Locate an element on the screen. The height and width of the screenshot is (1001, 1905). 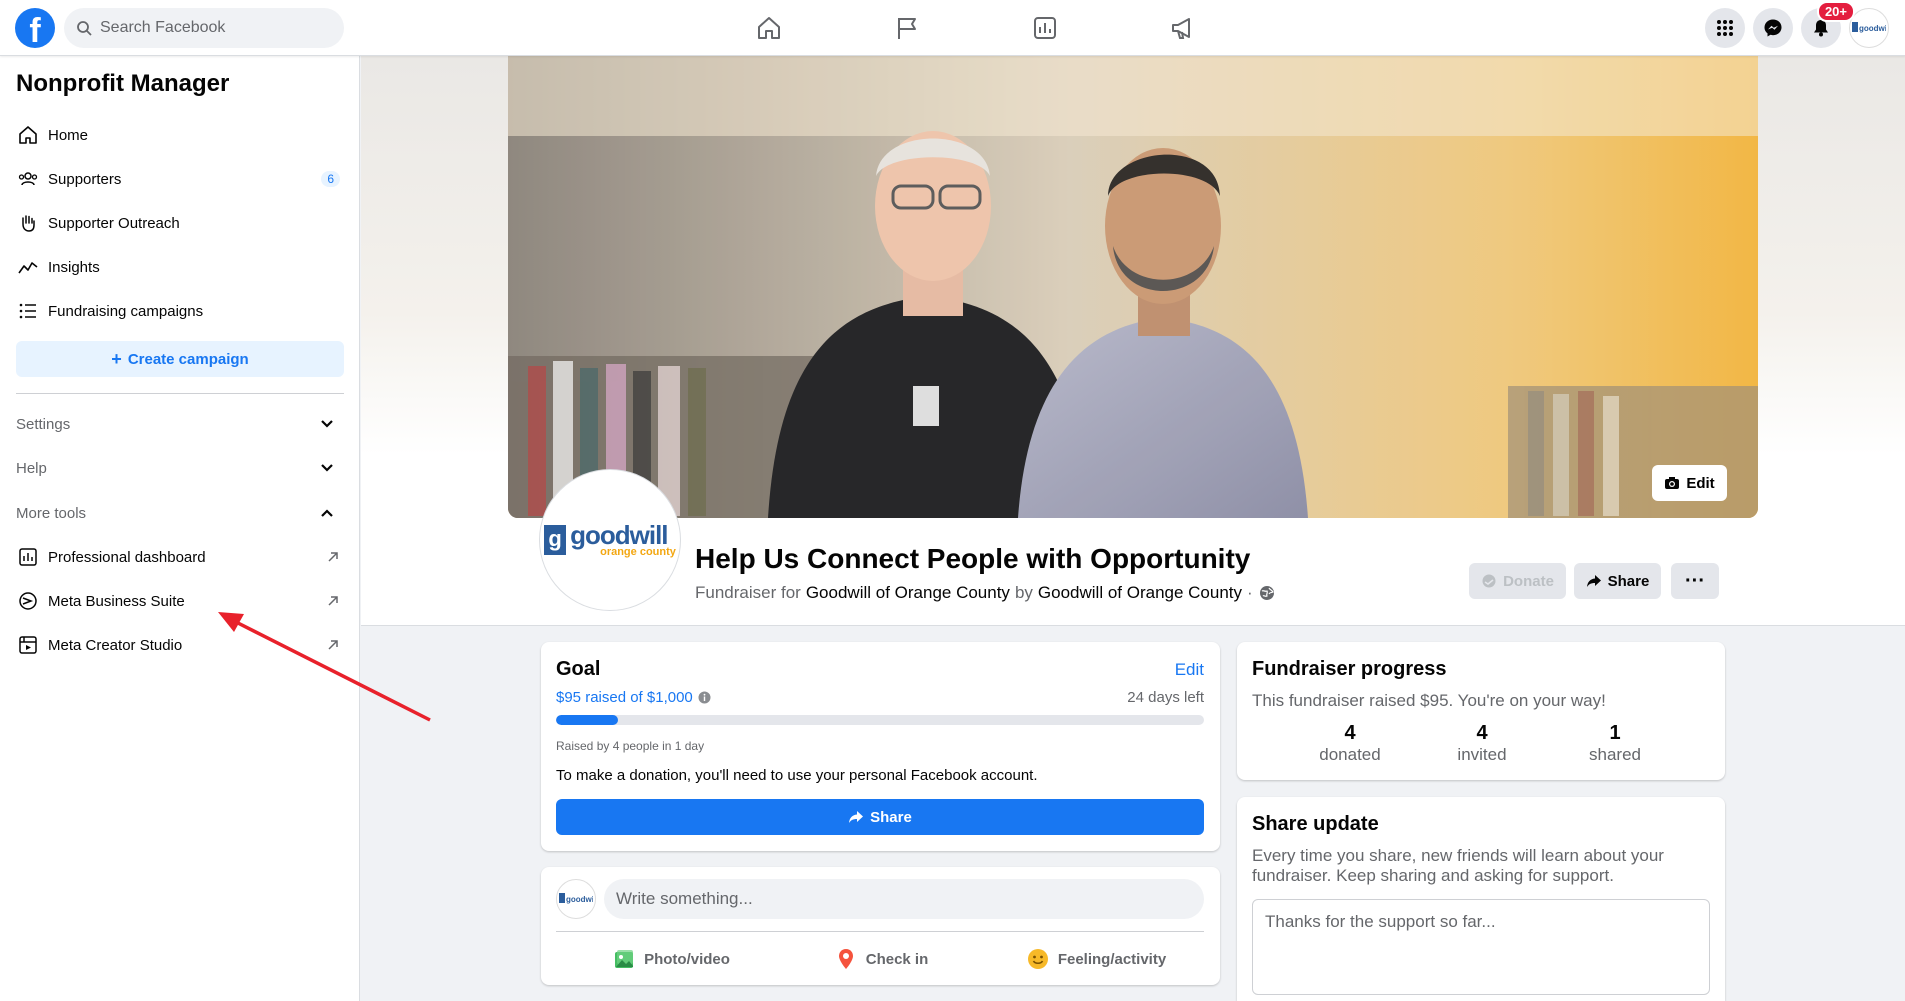
sidebar-item-label: Insights is located at coordinates (74, 267).